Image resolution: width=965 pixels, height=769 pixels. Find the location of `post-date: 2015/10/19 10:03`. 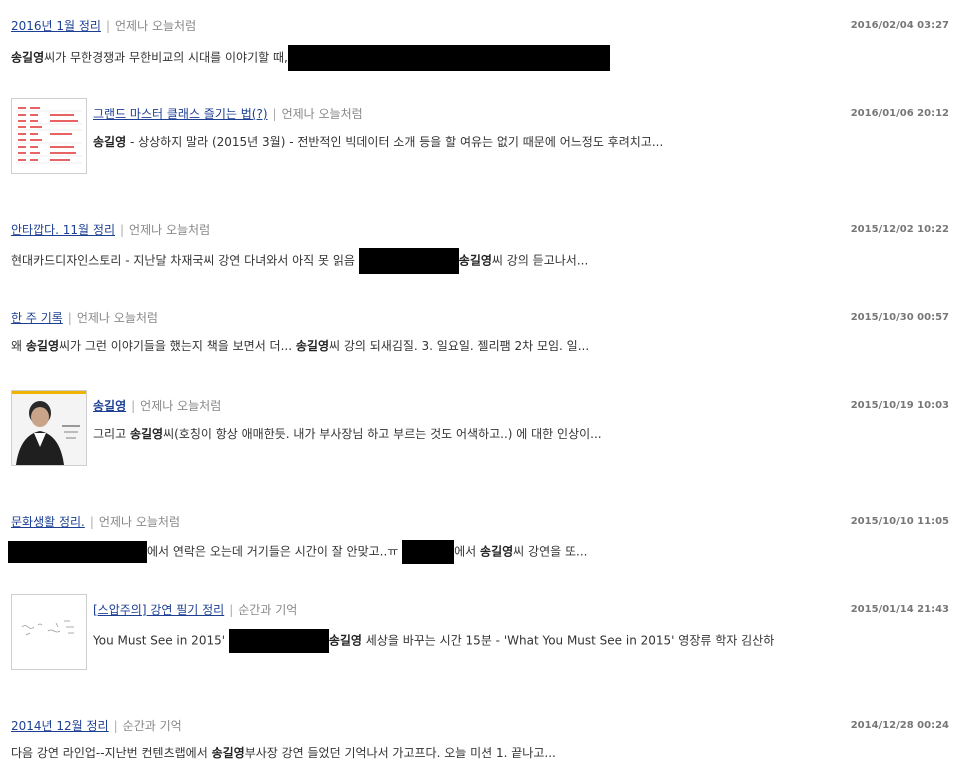

post-date: 2015/10/19 10:03 is located at coordinates (899, 405).